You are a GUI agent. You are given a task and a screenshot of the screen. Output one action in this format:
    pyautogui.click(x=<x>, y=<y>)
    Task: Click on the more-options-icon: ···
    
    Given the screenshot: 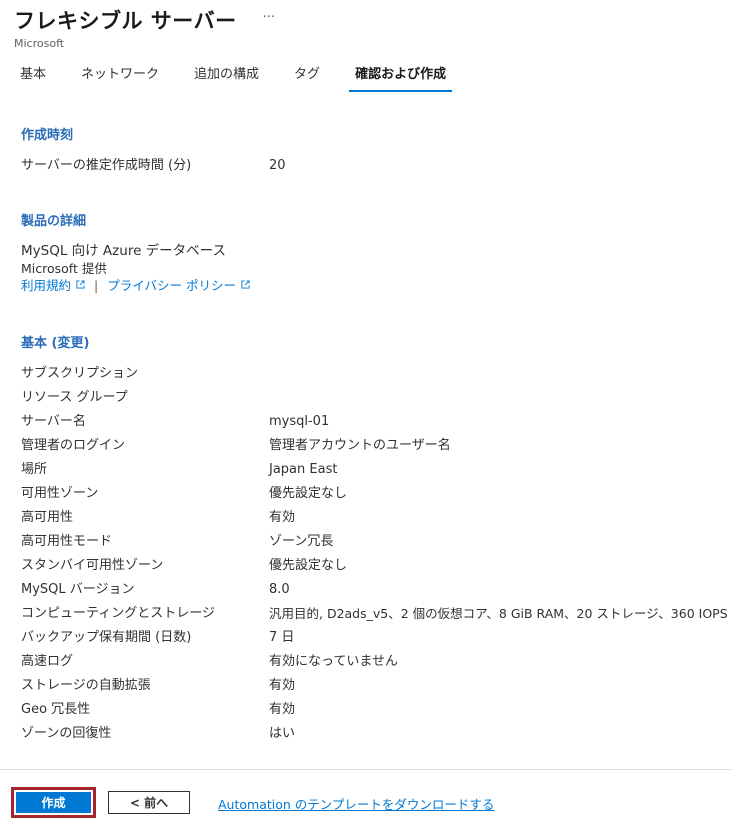 What is the action you would take?
    pyautogui.click(x=269, y=17)
    